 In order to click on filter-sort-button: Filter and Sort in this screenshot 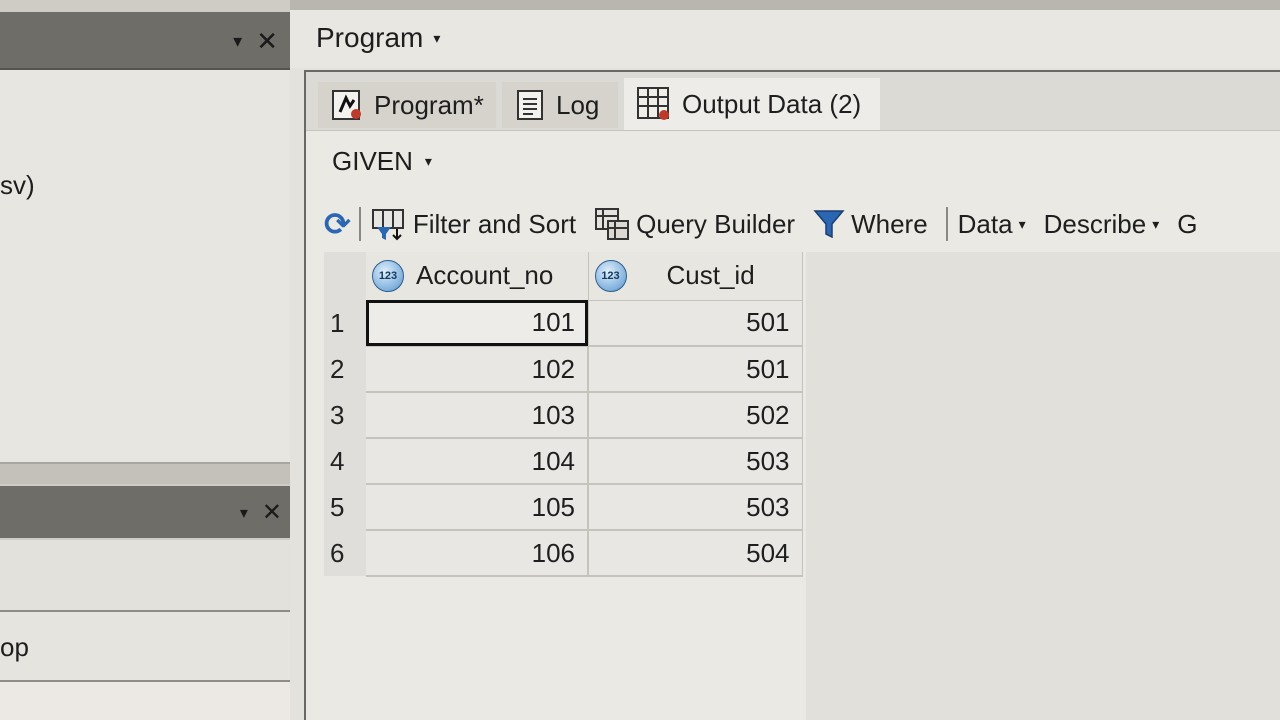, I will do `click(473, 224)`.